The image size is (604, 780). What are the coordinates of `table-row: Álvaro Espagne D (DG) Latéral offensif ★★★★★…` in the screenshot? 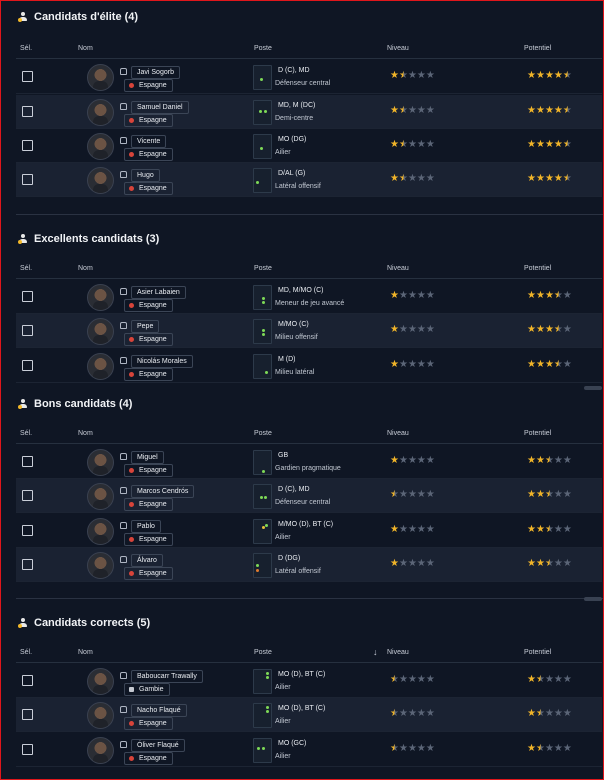 It's located at (309, 565).